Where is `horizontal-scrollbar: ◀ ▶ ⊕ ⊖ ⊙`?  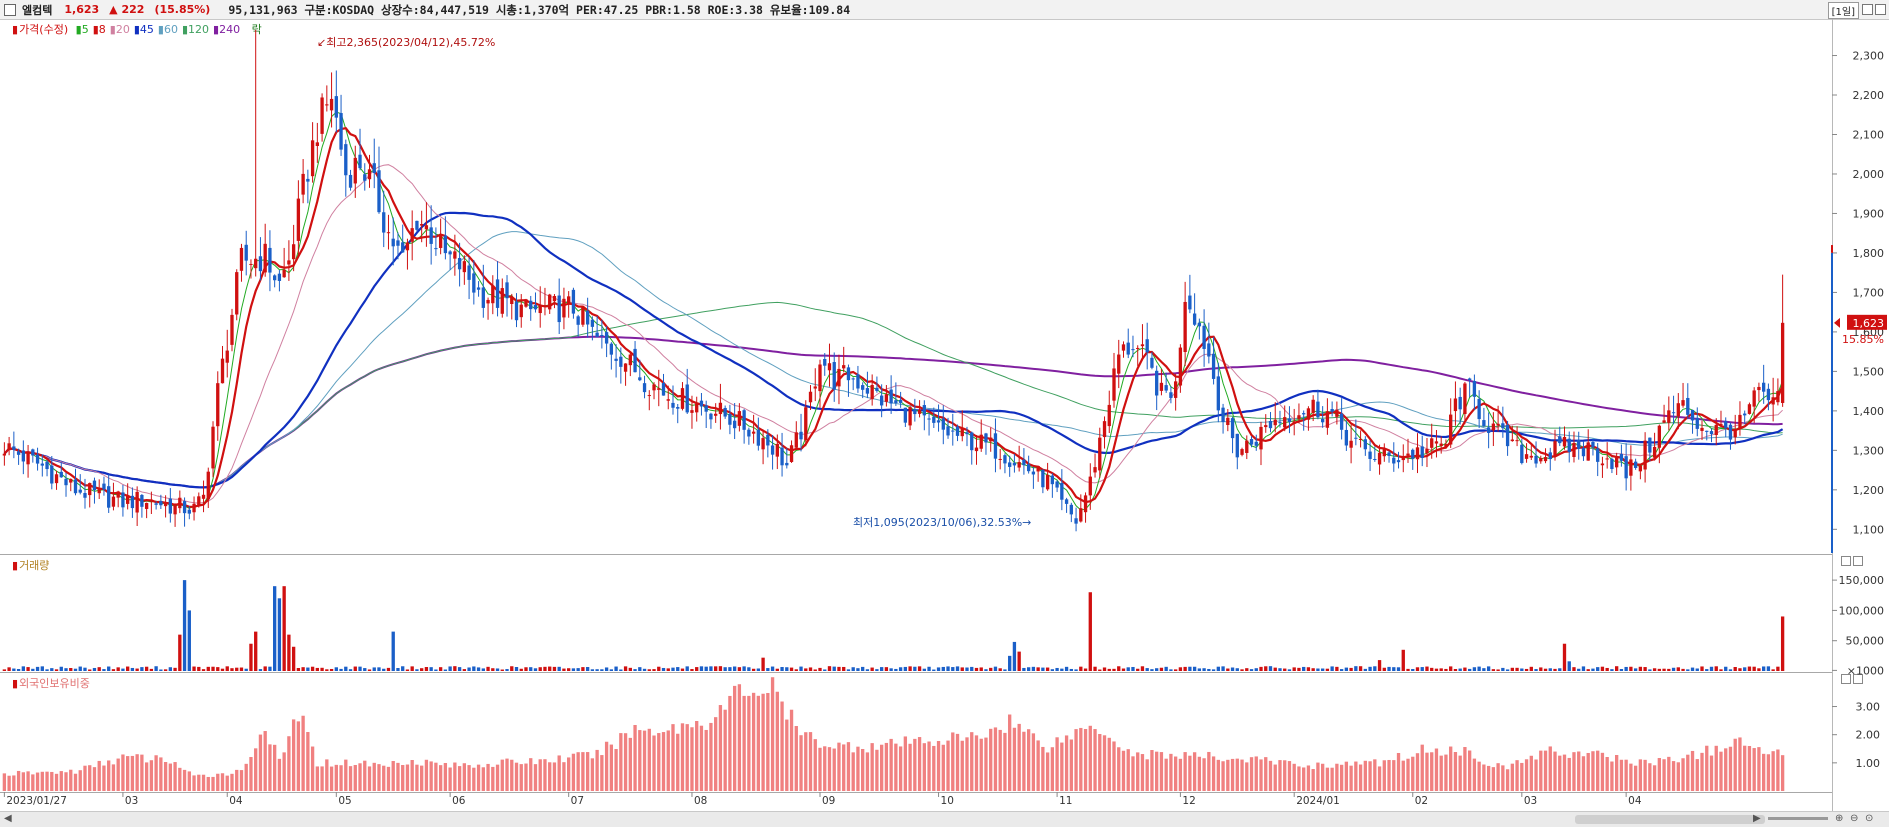 horizontal-scrollbar: ◀ ▶ ⊕ ⊖ ⊙ is located at coordinates (944, 819).